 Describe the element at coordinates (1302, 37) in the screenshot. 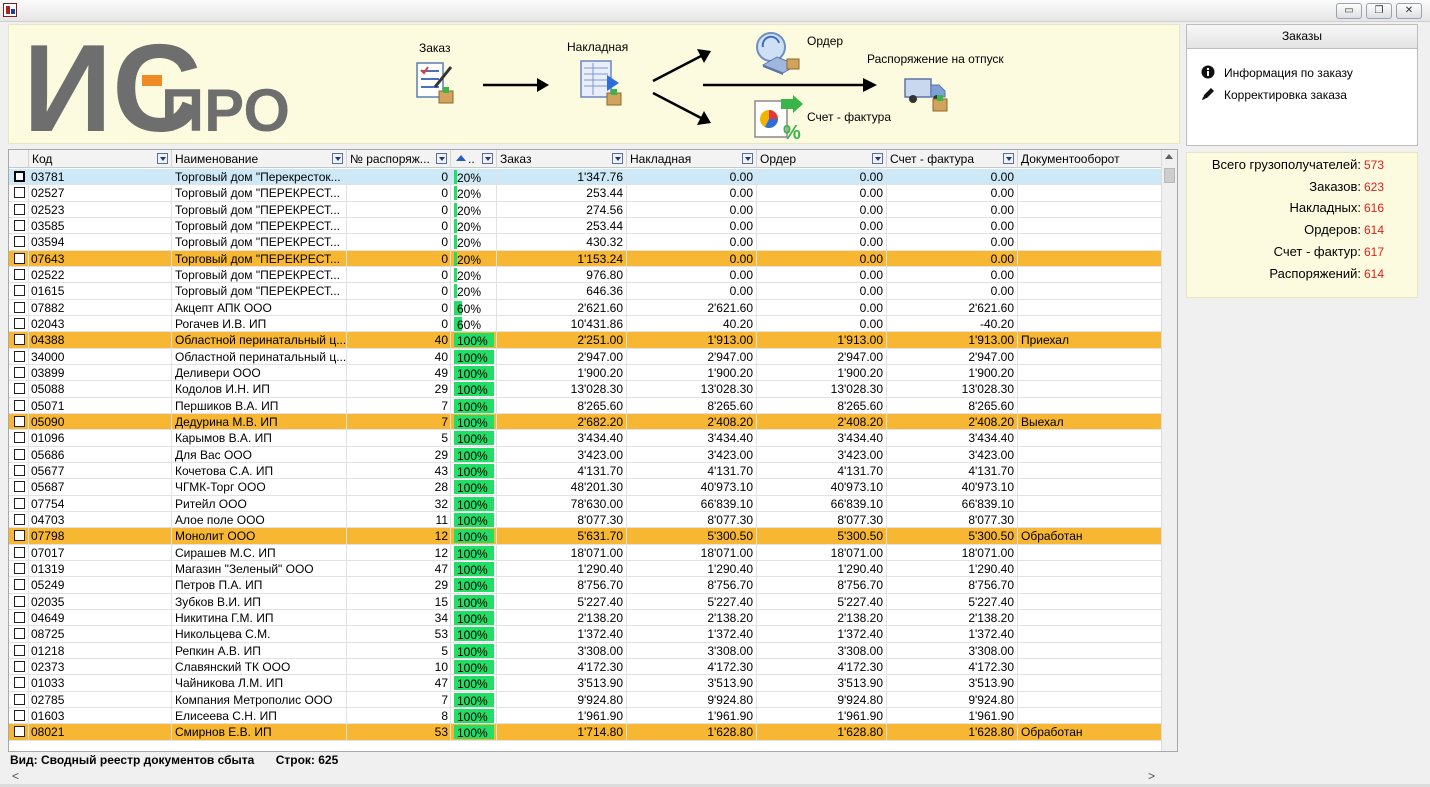

I see `orders-panel-title: Заказы` at that location.